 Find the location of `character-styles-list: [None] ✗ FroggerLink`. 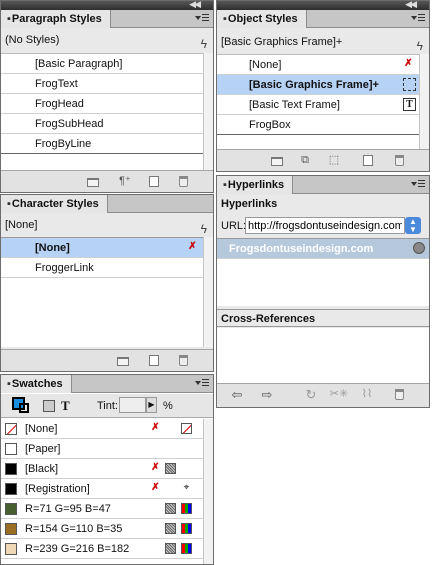

character-styles-list: [None] ✗ FroggerLink is located at coordinates (102, 292).